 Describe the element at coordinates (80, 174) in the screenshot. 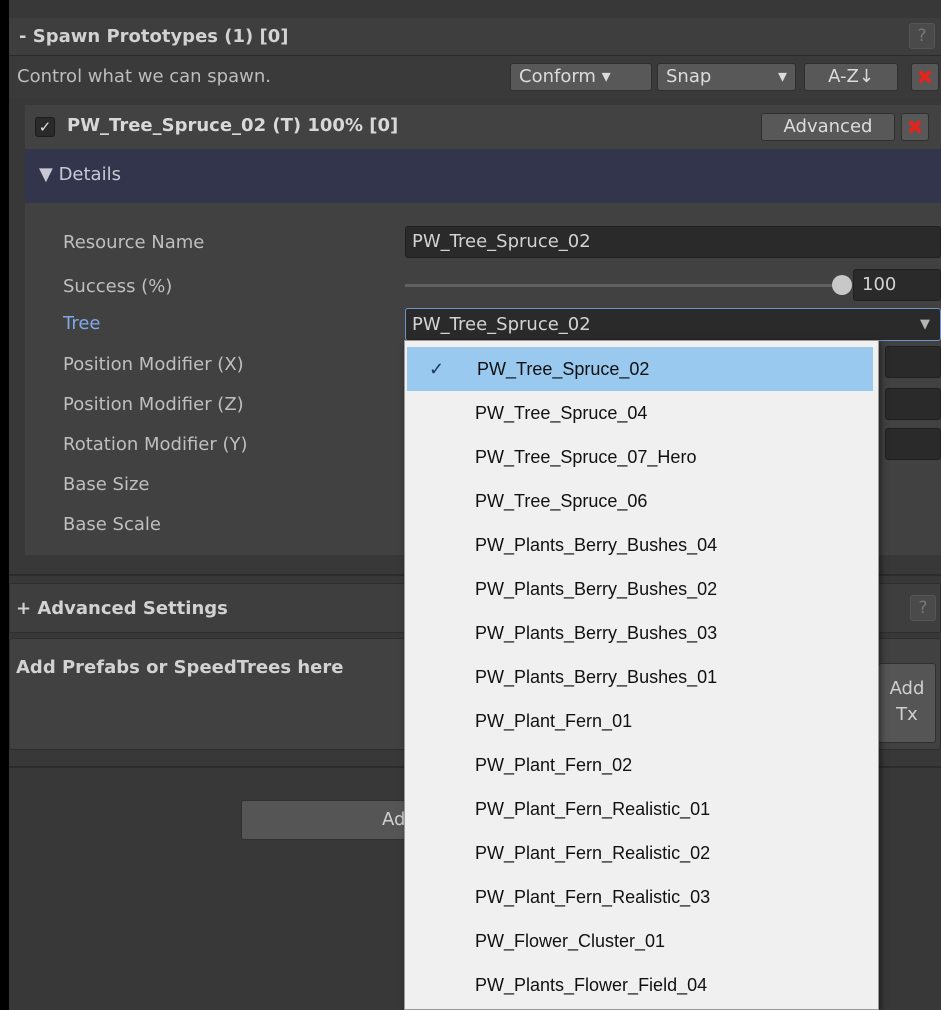

I see `details-foldout-label: ▼ Details` at that location.